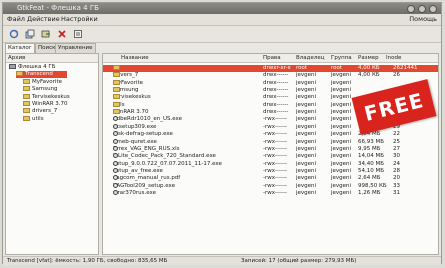 Image resolution: width=445 pixels, height=268 pixels. I want to click on cell-size: 998,50 КБ, so click(372, 185).